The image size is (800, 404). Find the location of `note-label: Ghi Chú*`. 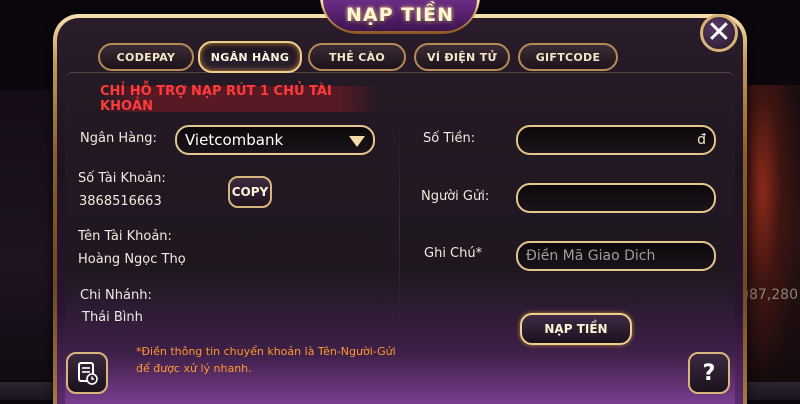

note-label: Ghi Chú* is located at coordinates (453, 253).